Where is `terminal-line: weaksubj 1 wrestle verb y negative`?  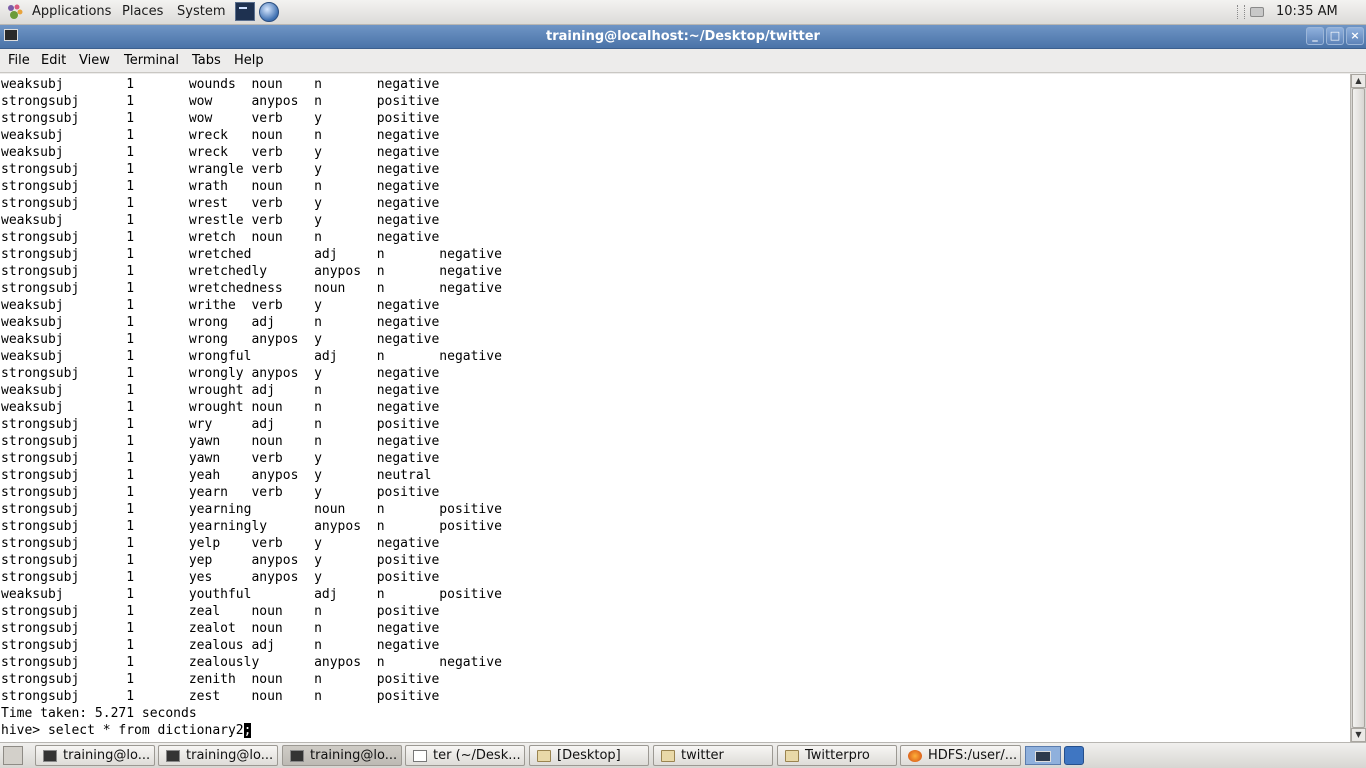 terminal-line: weaksubj 1 wrestle verb y negative is located at coordinates (220, 220).